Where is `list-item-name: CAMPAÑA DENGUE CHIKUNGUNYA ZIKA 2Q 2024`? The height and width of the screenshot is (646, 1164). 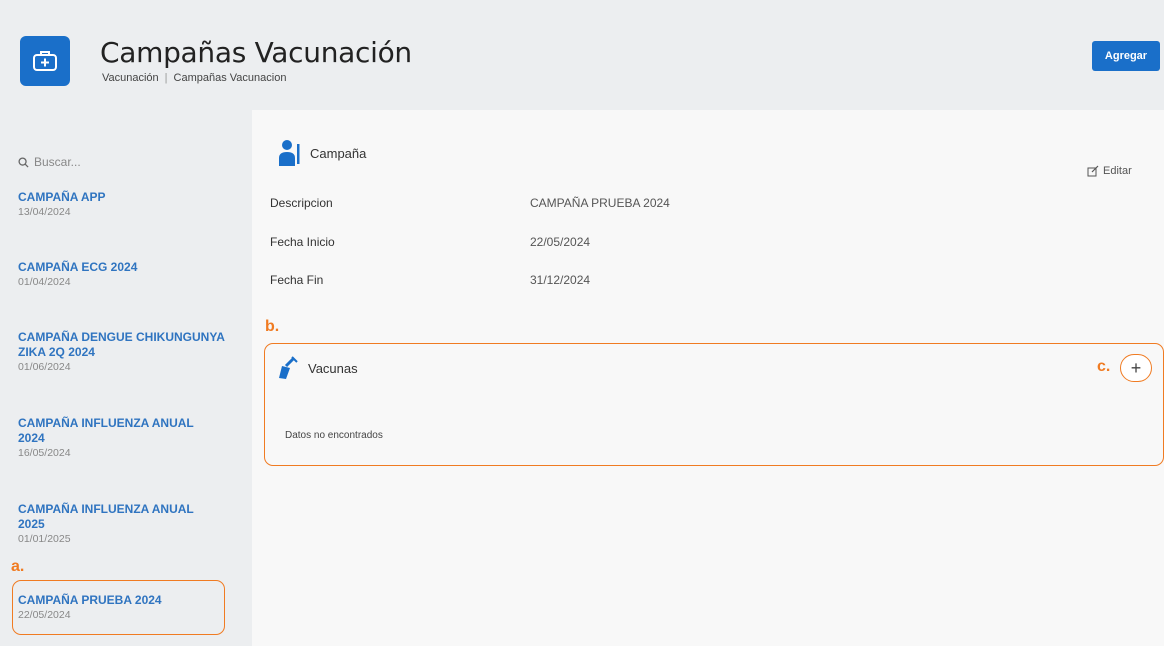 list-item-name: CAMPAÑA DENGUE CHIKUNGUNYA ZIKA 2Q 2024 is located at coordinates (121, 344).